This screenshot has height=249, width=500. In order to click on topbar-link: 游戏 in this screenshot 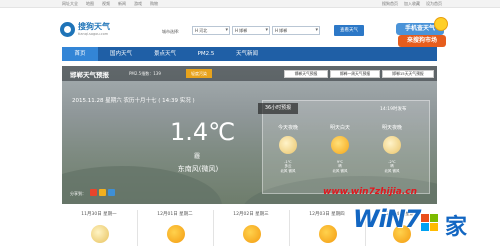, I will do `click(138, 4)`.